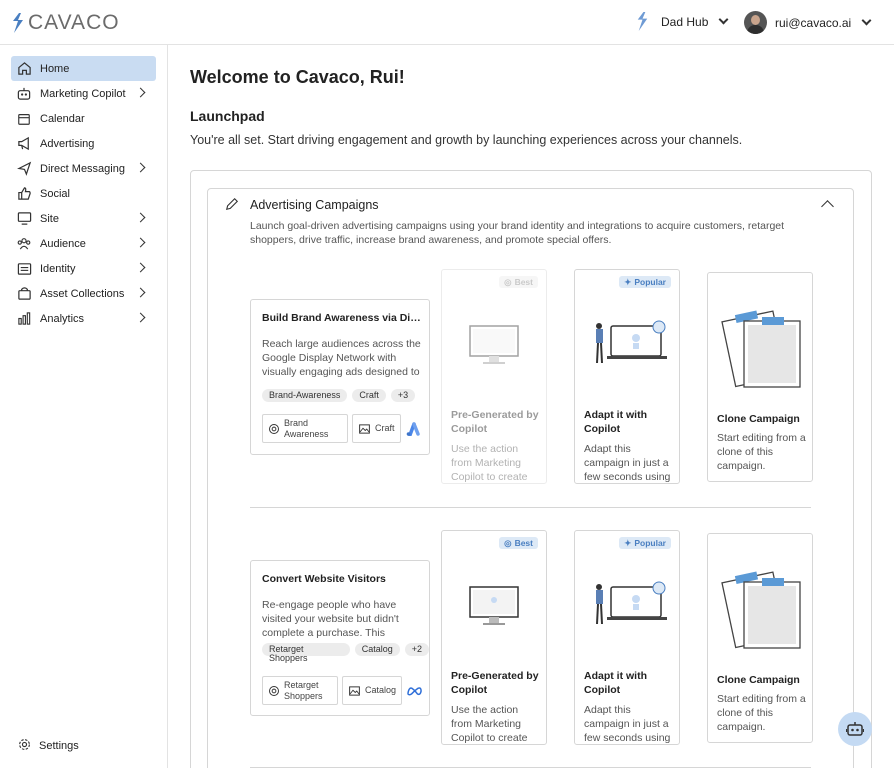 Image resolution: width=894 pixels, height=768 pixels. I want to click on asset-chip: Craft, so click(376, 428).